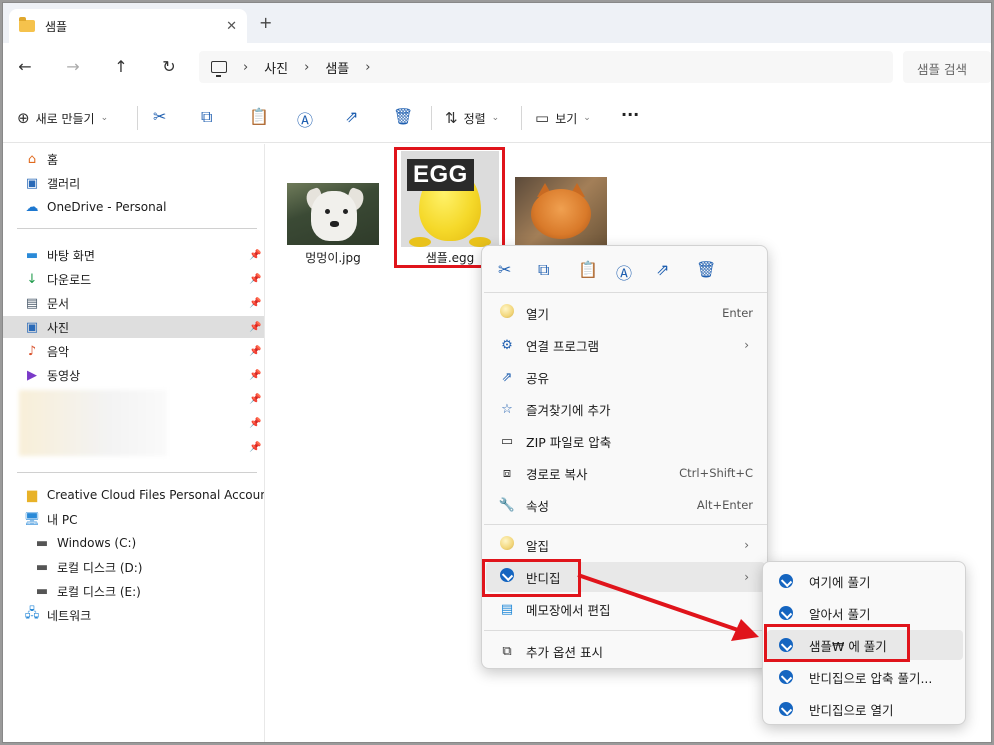  I want to click on add-circle-icon: ⊕, so click(23, 118).